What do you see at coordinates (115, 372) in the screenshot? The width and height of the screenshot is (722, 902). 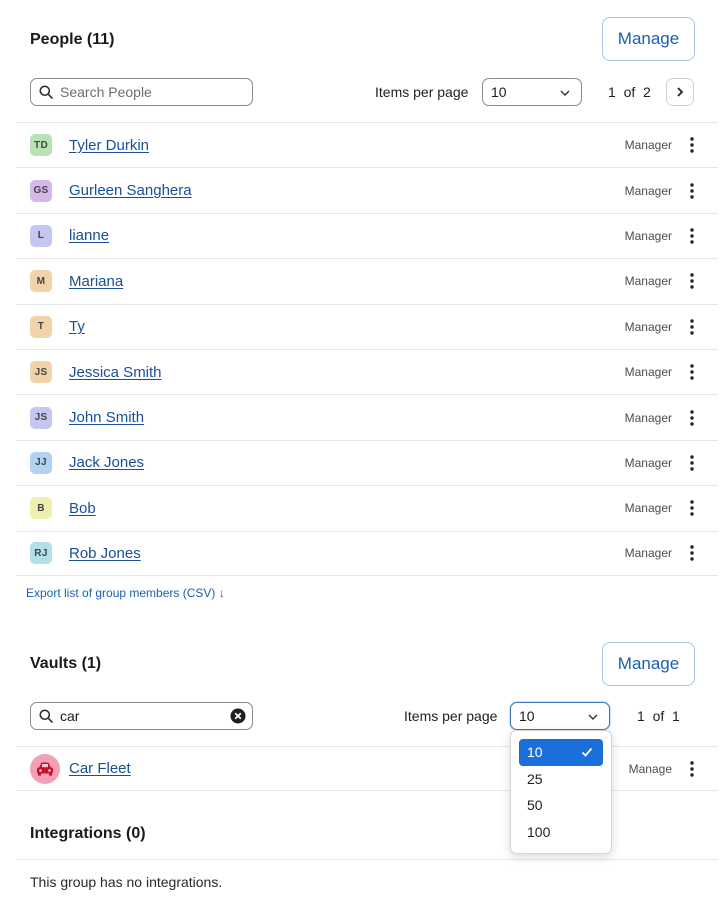 I see `person-name-link: Jessica Smith` at bounding box center [115, 372].